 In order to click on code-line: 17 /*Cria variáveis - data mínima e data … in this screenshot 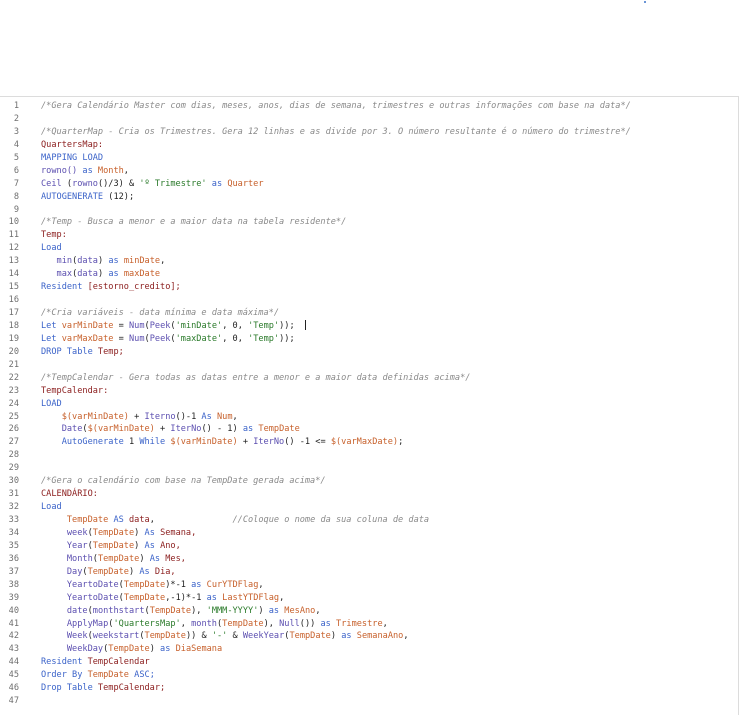, I will do `click(369, 313)`.